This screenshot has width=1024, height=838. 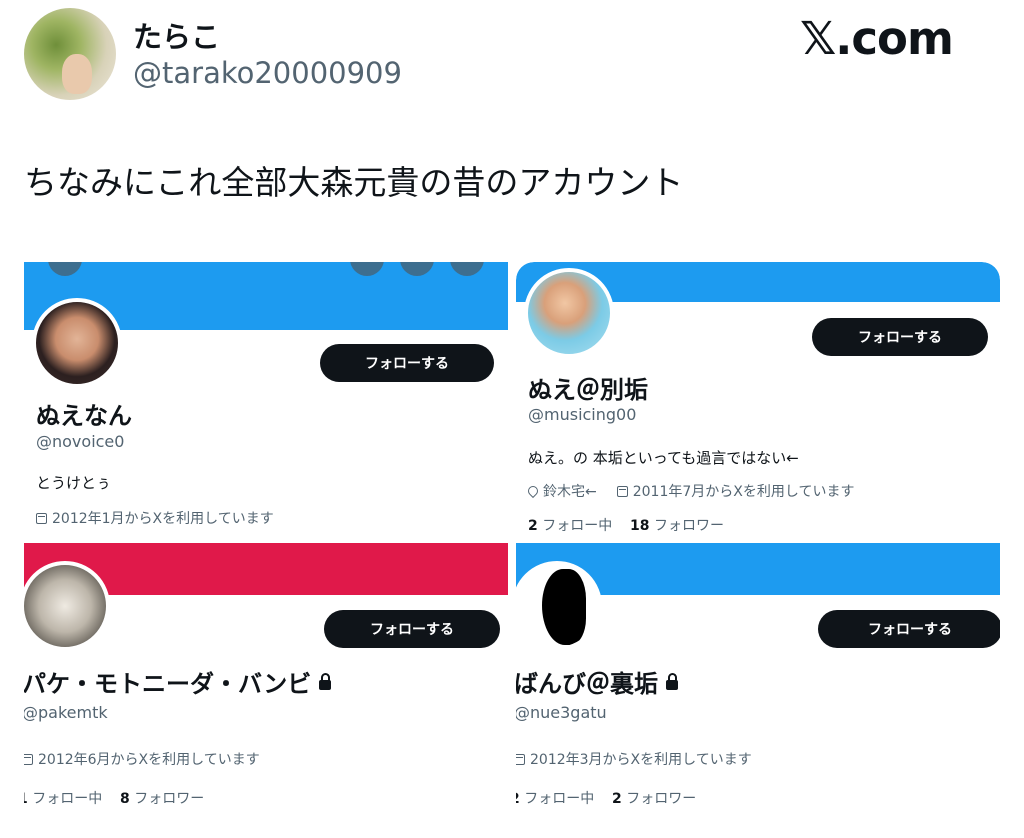 I want to click on following-link: 1 フォロー中, so click(x=63, y=799).